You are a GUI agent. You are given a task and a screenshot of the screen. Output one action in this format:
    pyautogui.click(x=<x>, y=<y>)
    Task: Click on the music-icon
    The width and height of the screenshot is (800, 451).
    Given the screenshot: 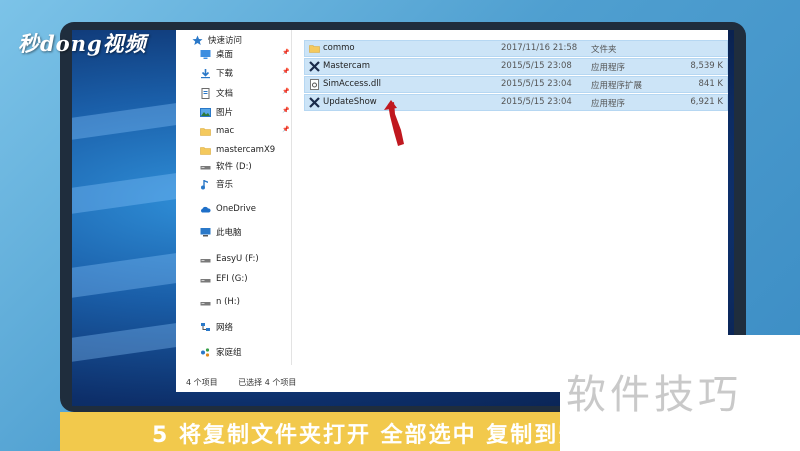 What is the action you would take?
    pyautogui.click(x=205, y=184)
    